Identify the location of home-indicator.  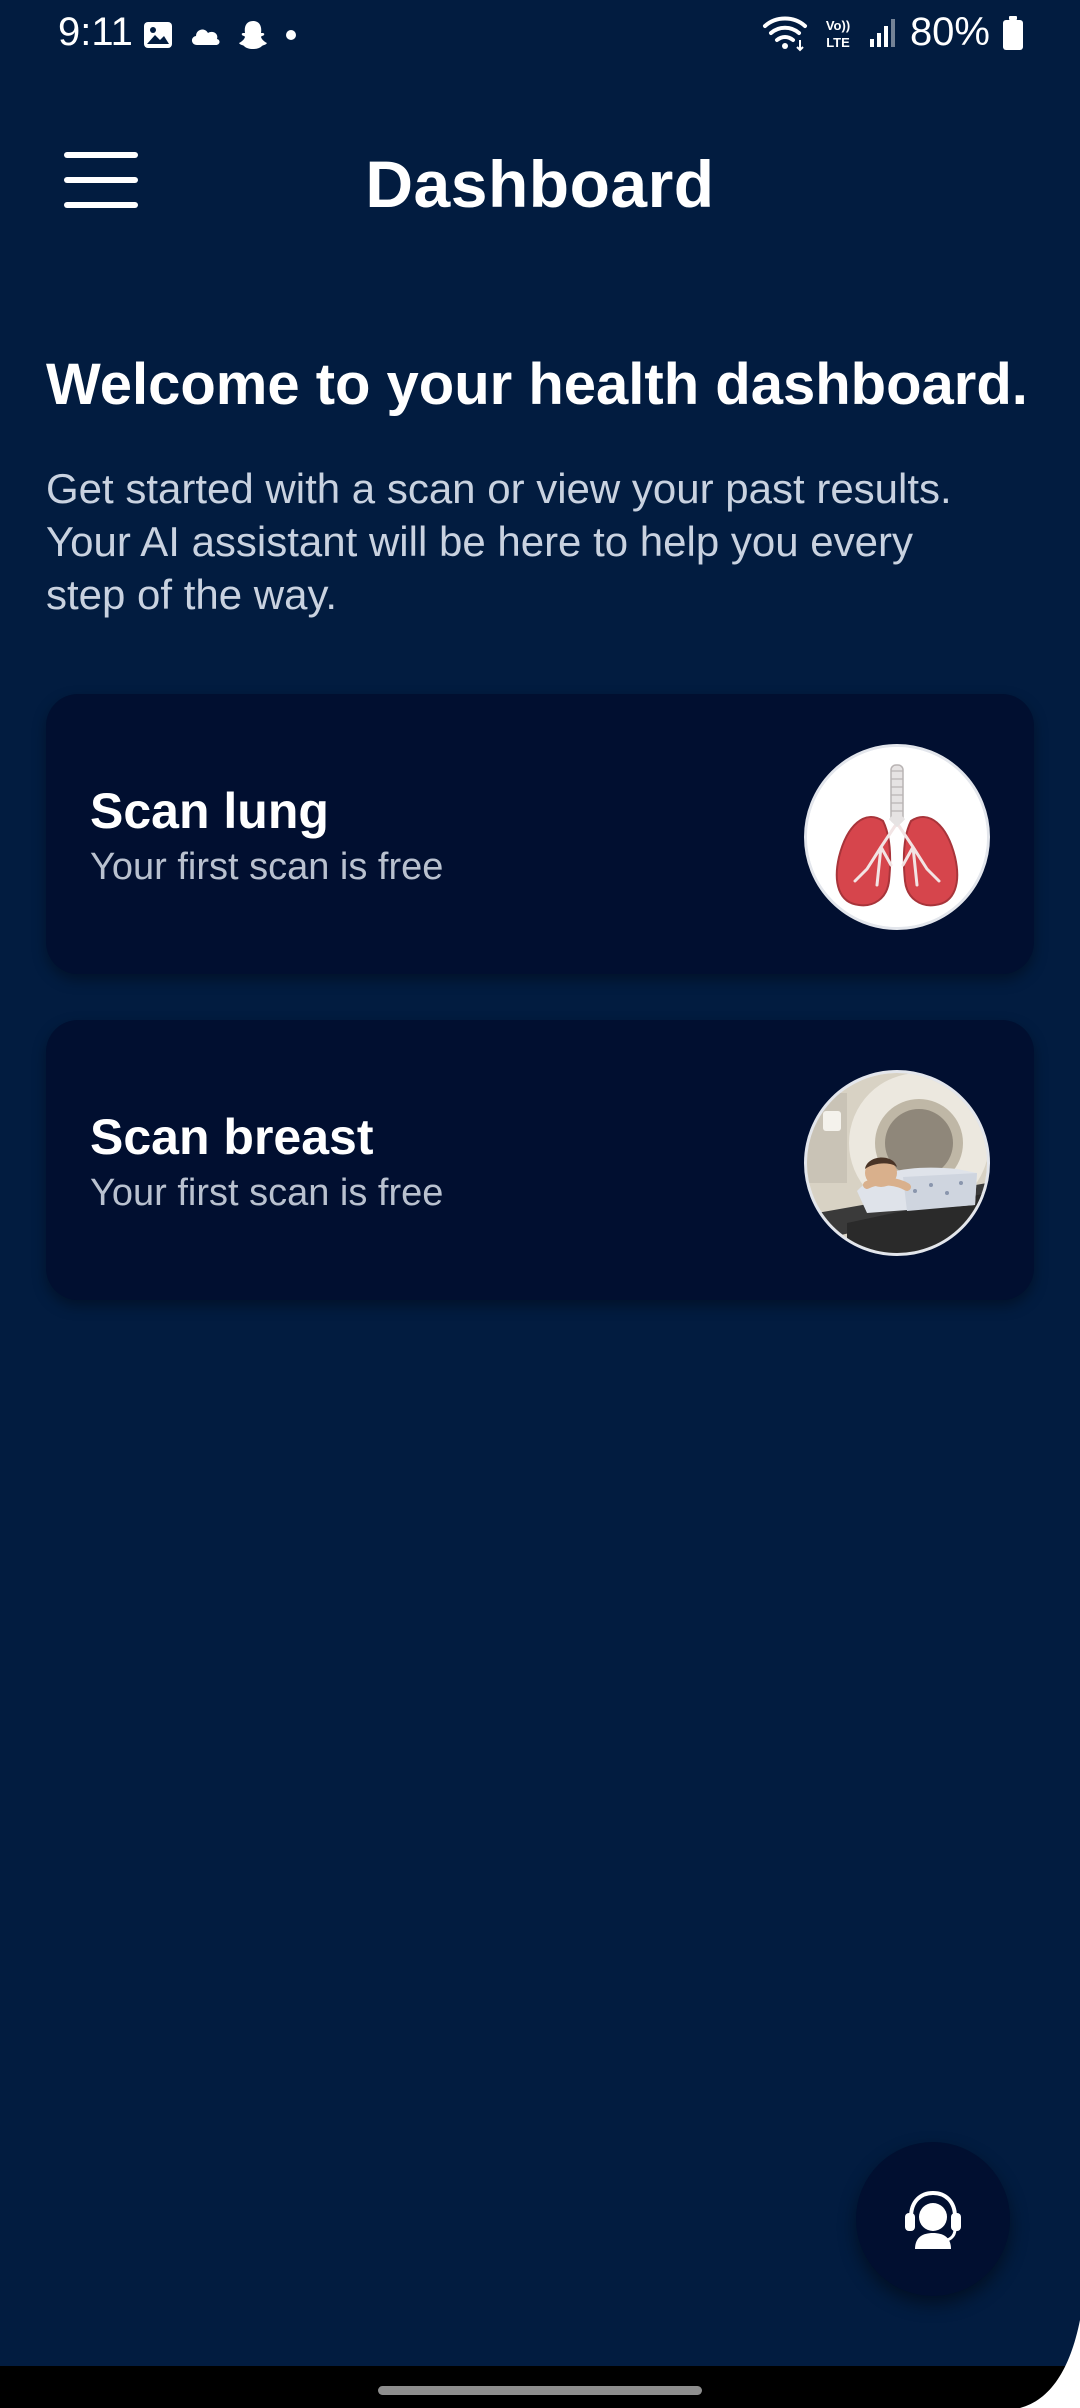
(540, 2390).